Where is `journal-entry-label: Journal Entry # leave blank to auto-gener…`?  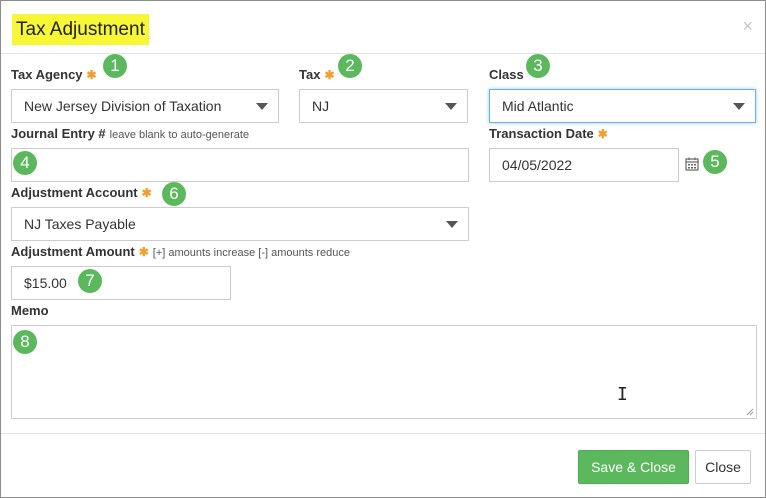
journal-entry-label: Journal Entry # leave blank to auto-gener… is located at coordinates (130, 133).